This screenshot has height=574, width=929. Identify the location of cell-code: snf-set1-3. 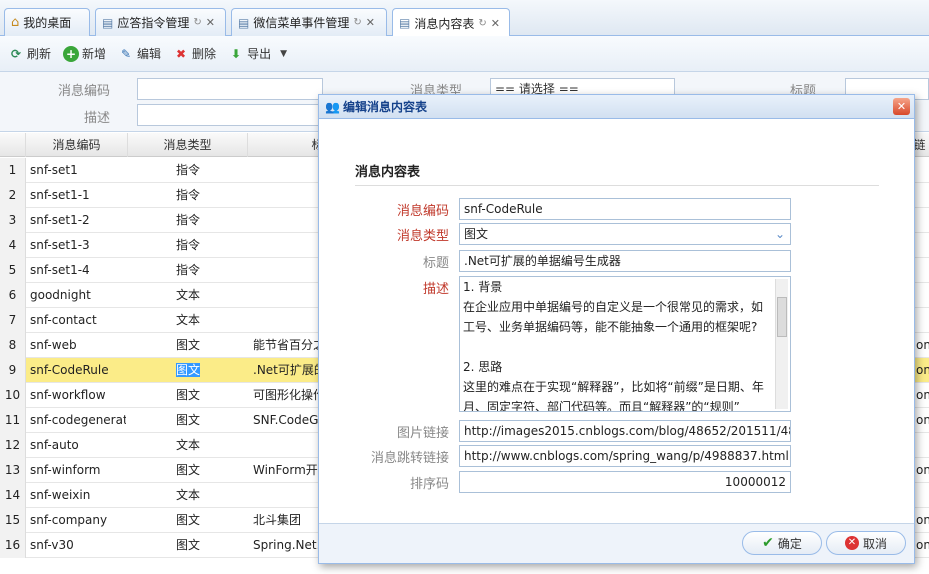
(78, 245).